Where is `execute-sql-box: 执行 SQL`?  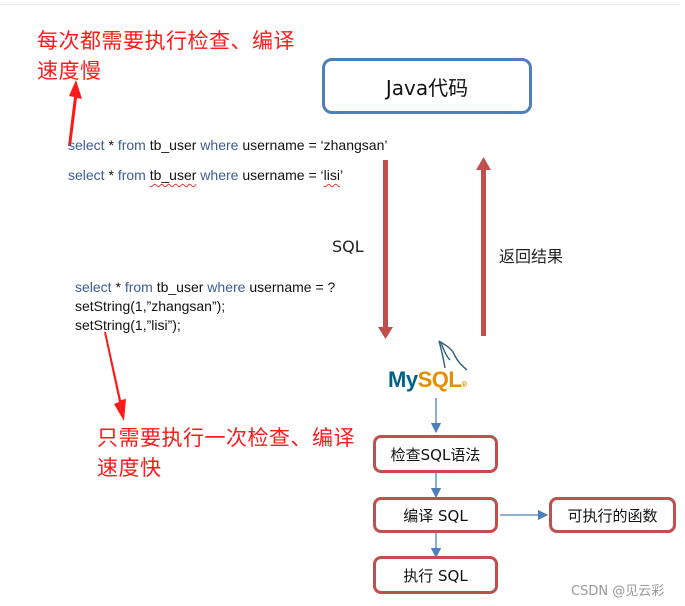 execute-sql-box: 执行 SQL is located at coordinates (435, 575).